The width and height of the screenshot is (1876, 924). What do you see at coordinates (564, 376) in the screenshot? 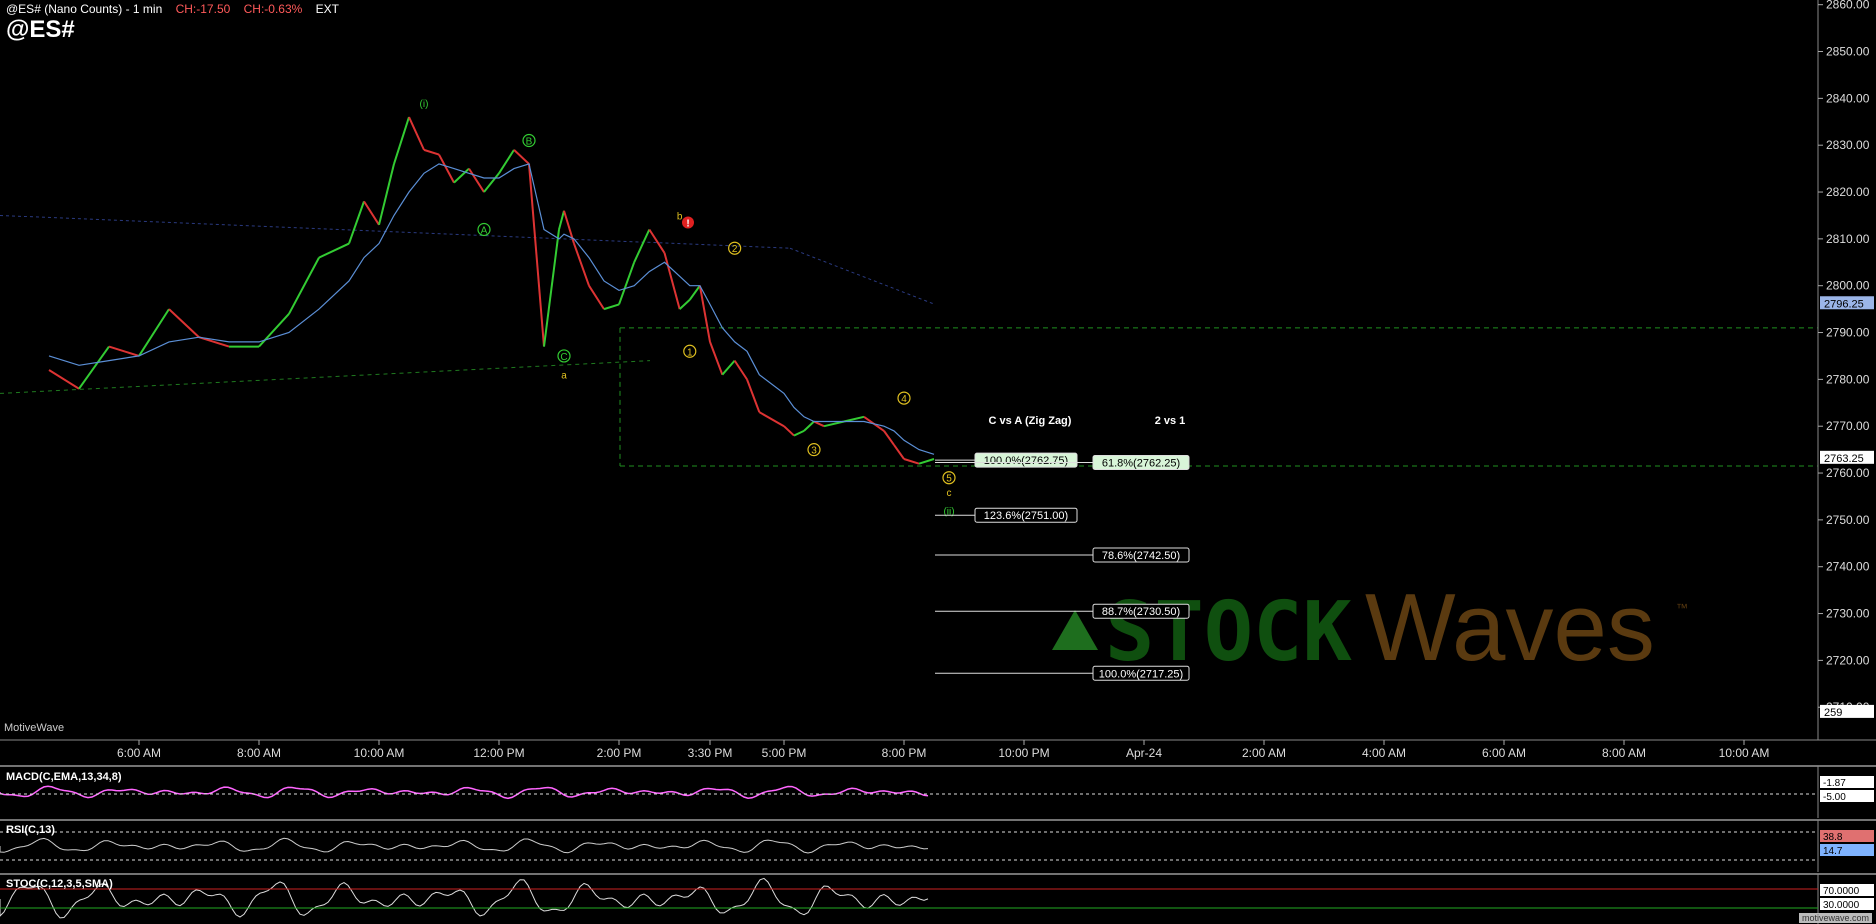
I see `wave-label: a` at bounding box center [564, 376].